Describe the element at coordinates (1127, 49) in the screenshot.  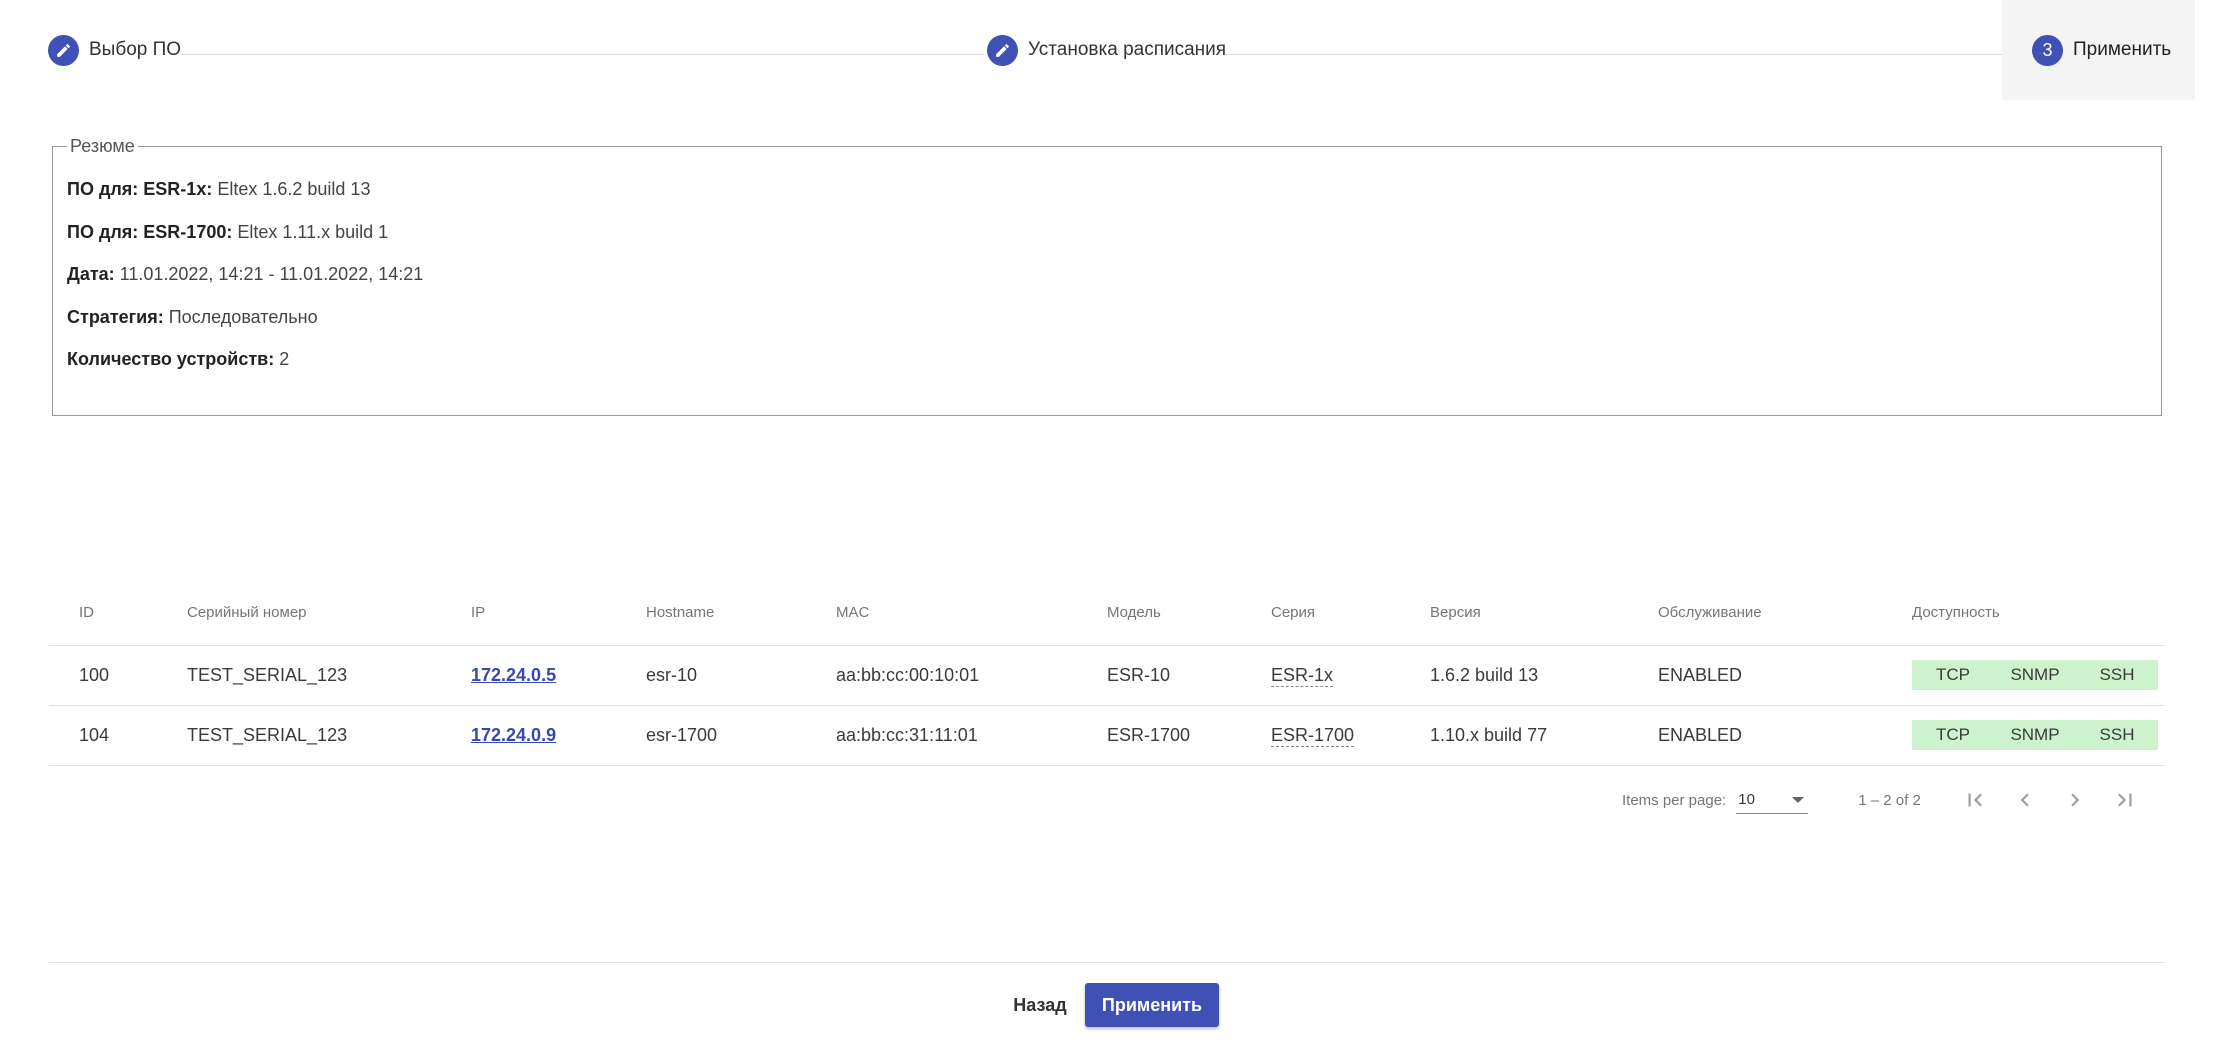
I see `step-label: Установка расписания` at that location.